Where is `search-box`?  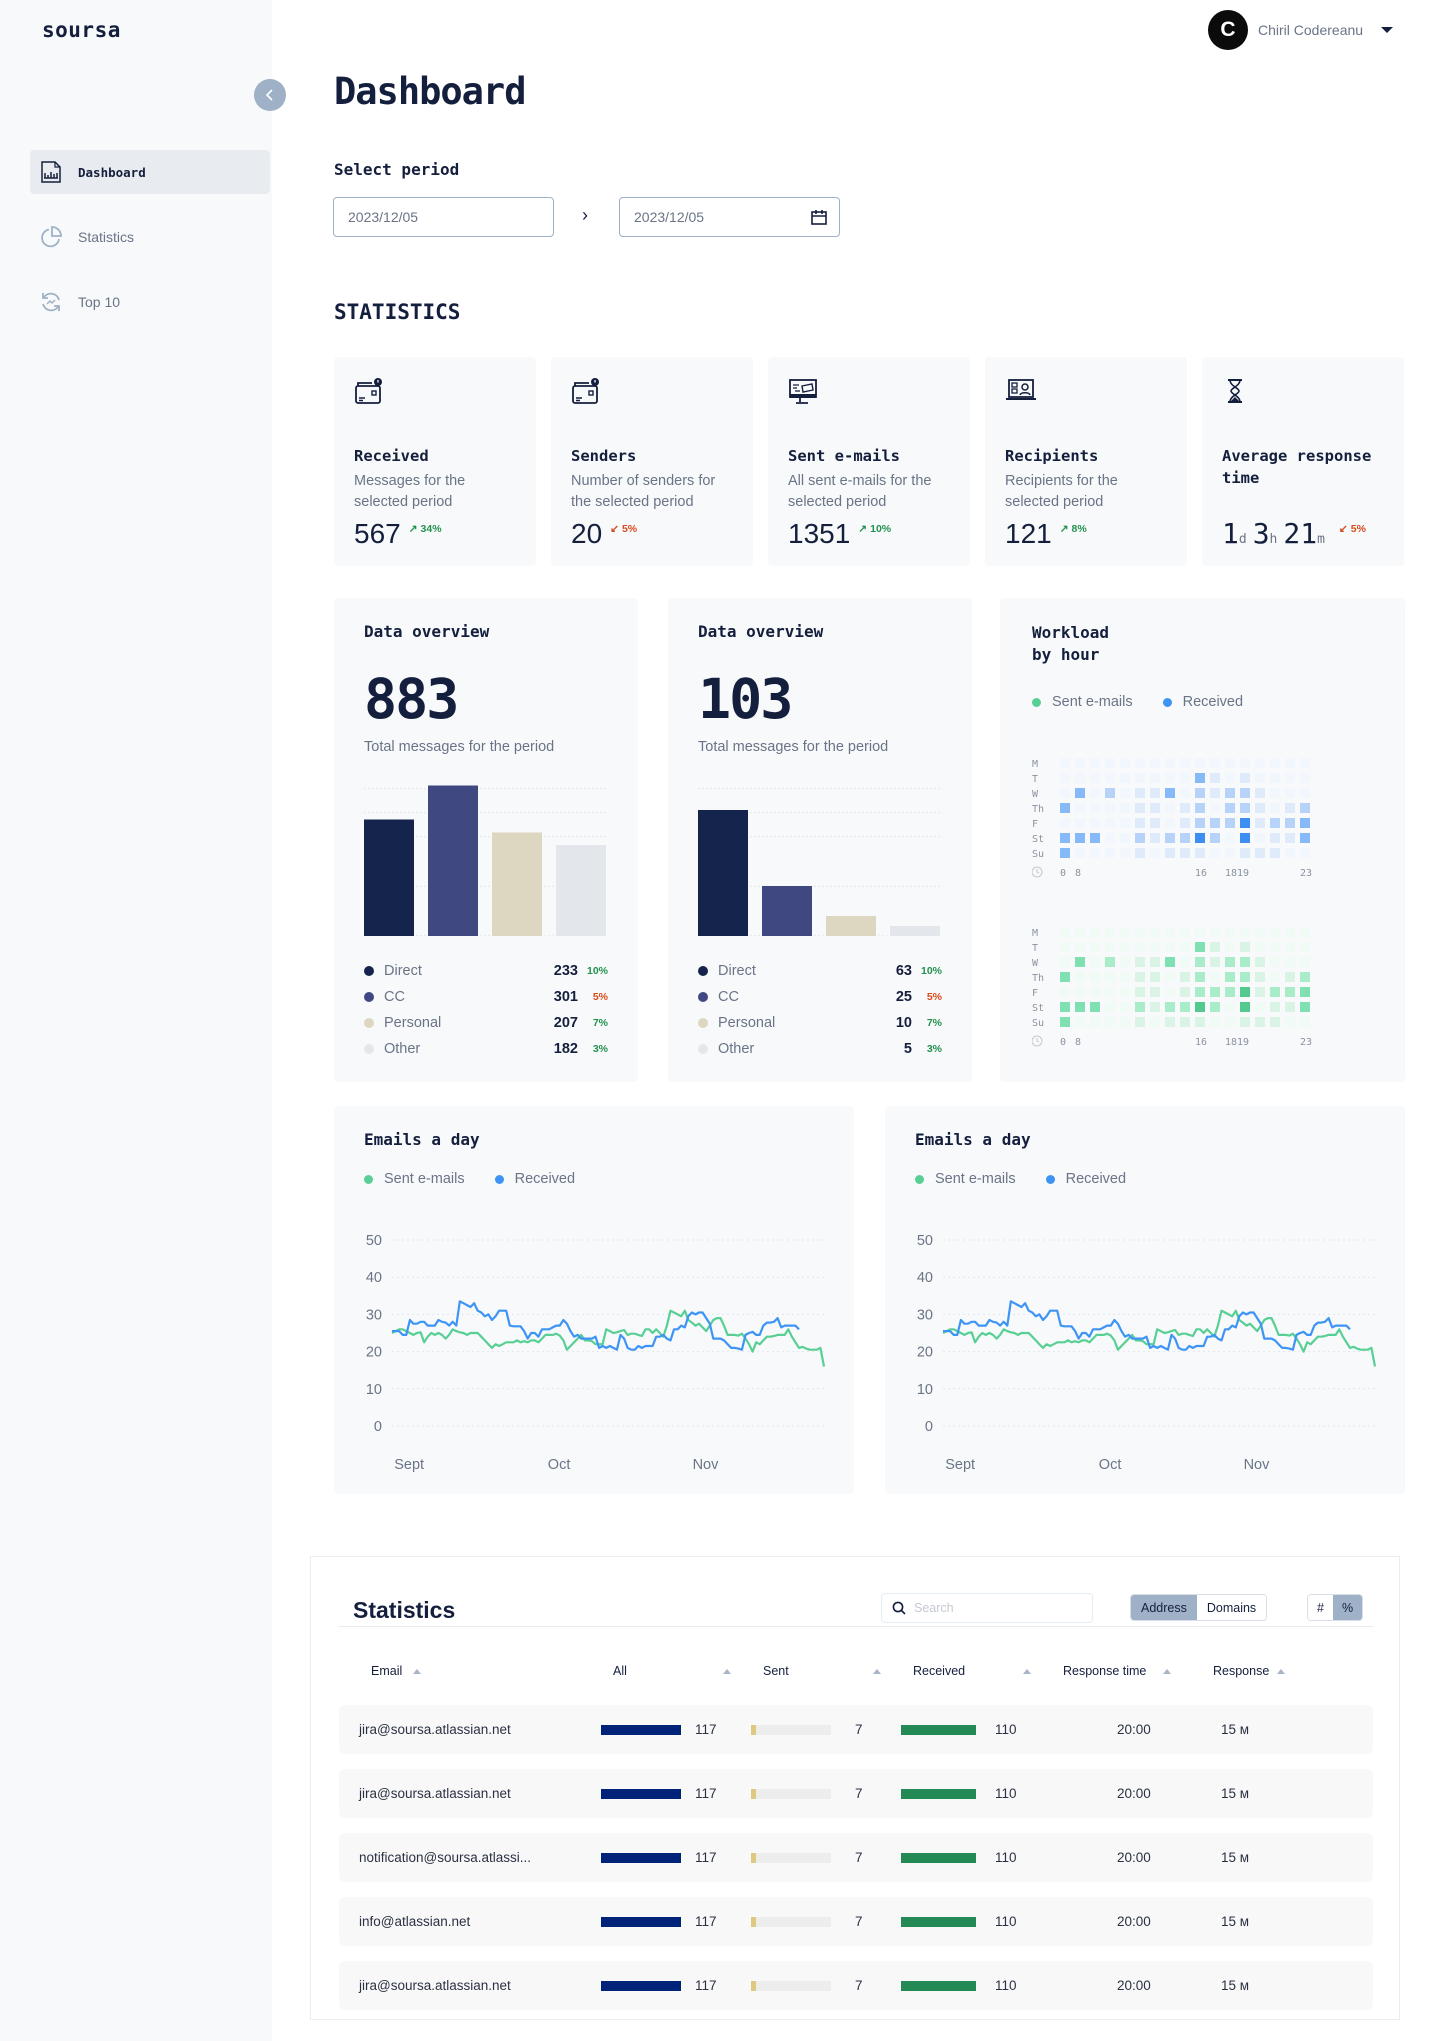 search-box is located at coordinates (987, 1608).